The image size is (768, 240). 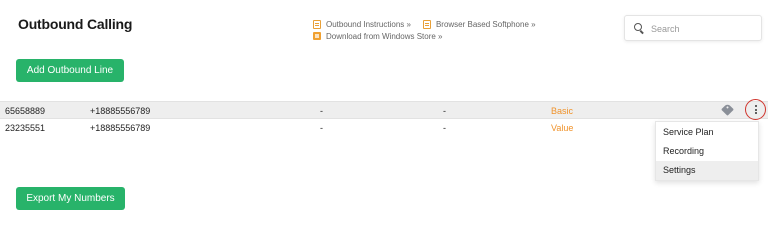 I want to click on more-vertical-icon, so click(x=755, y=106).